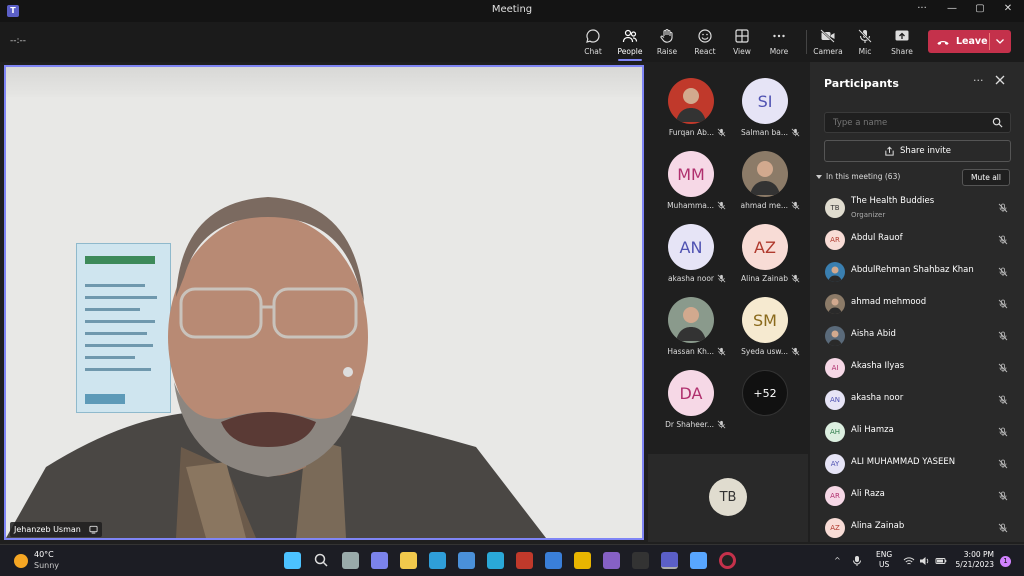 This screenshot has width=1024, height=576. I want to click on participant-tile: AZ Alina Zainab, so click(765, 255).